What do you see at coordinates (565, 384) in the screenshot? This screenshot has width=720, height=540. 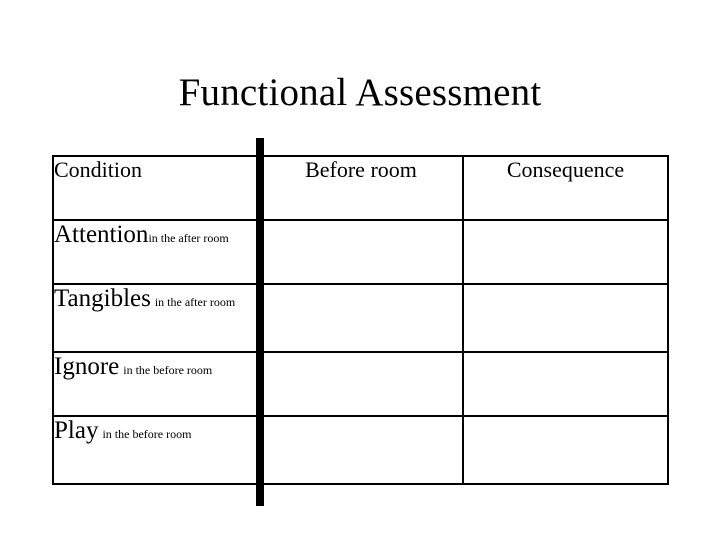 I see `cell-consequence-ignore` at bounding box center [565, 384].